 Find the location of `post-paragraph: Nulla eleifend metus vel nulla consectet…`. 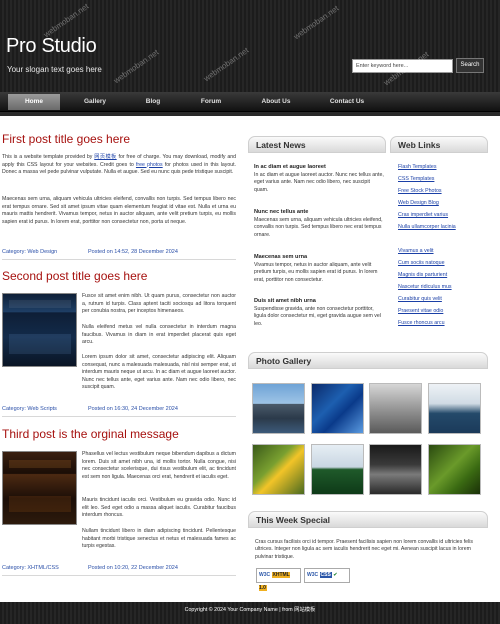

post-paragraph: Nulla eleifend metus vel nulla consectet… is located at coordinates (159, 334).